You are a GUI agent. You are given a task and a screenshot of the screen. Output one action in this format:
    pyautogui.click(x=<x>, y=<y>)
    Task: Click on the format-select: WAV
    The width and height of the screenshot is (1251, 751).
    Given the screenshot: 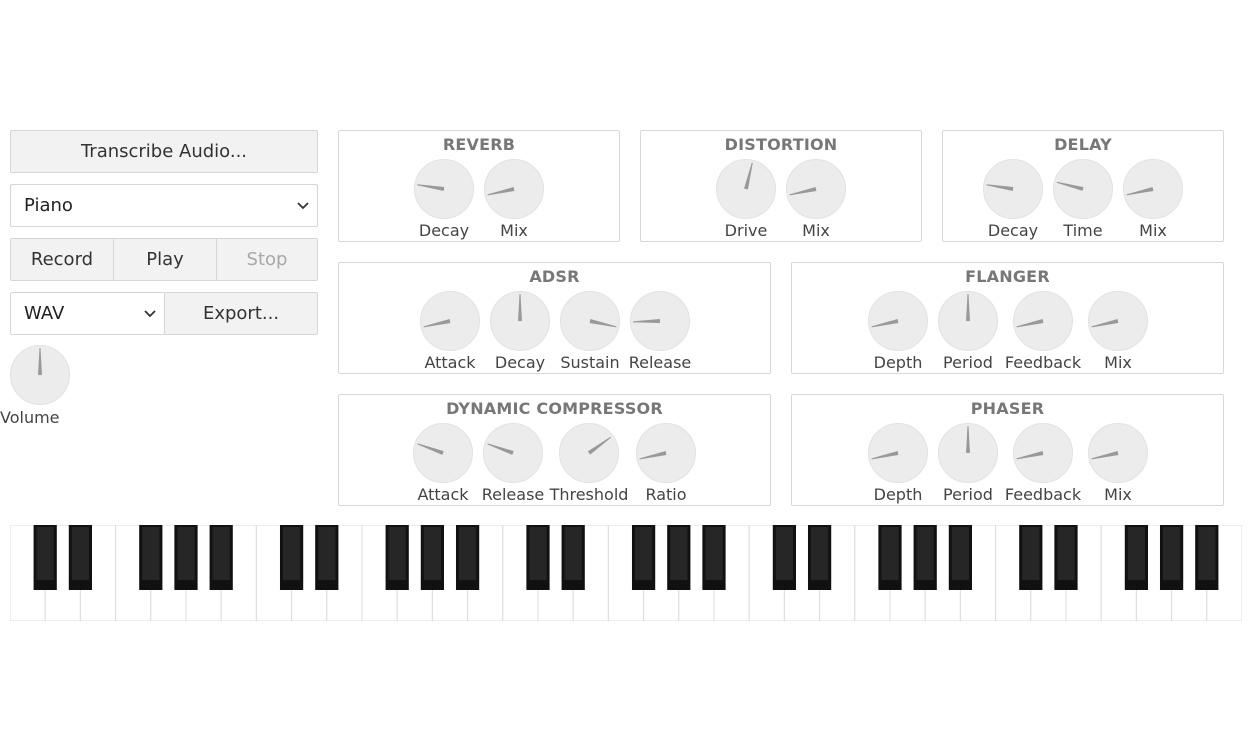 What is the action you would take?
    pyautogui.click(x=87, y=313)
    